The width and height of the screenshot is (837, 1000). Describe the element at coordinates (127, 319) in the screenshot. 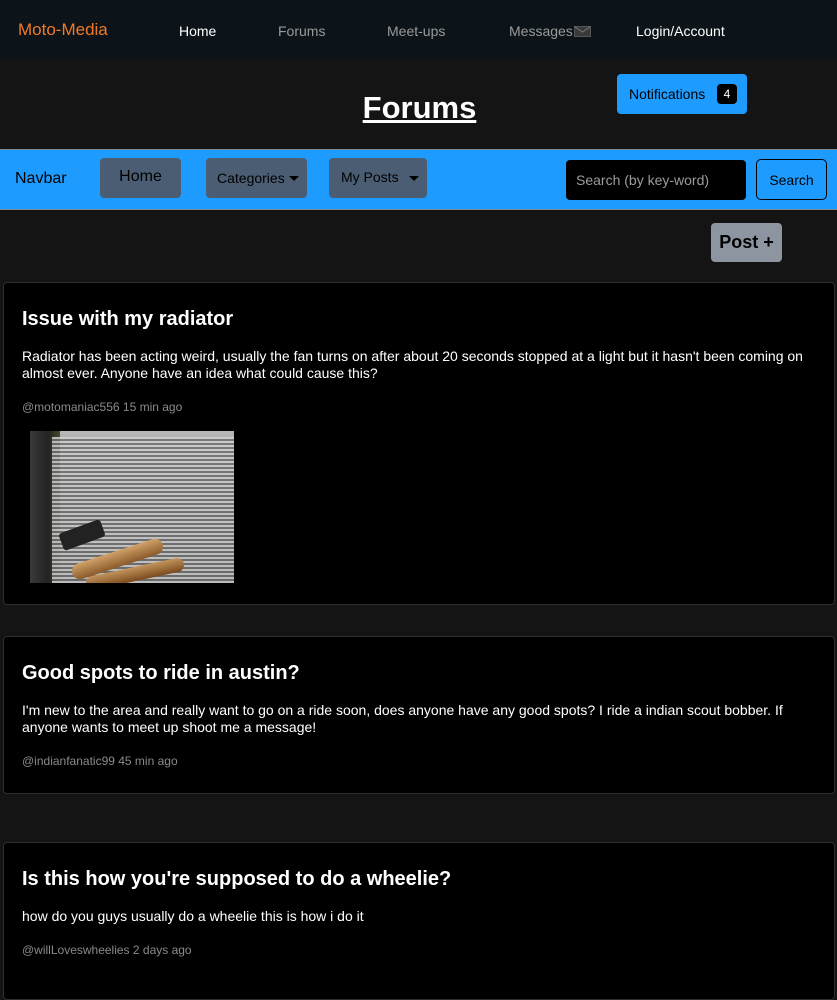

I see `post-title: Issue with my radiator` at that location.